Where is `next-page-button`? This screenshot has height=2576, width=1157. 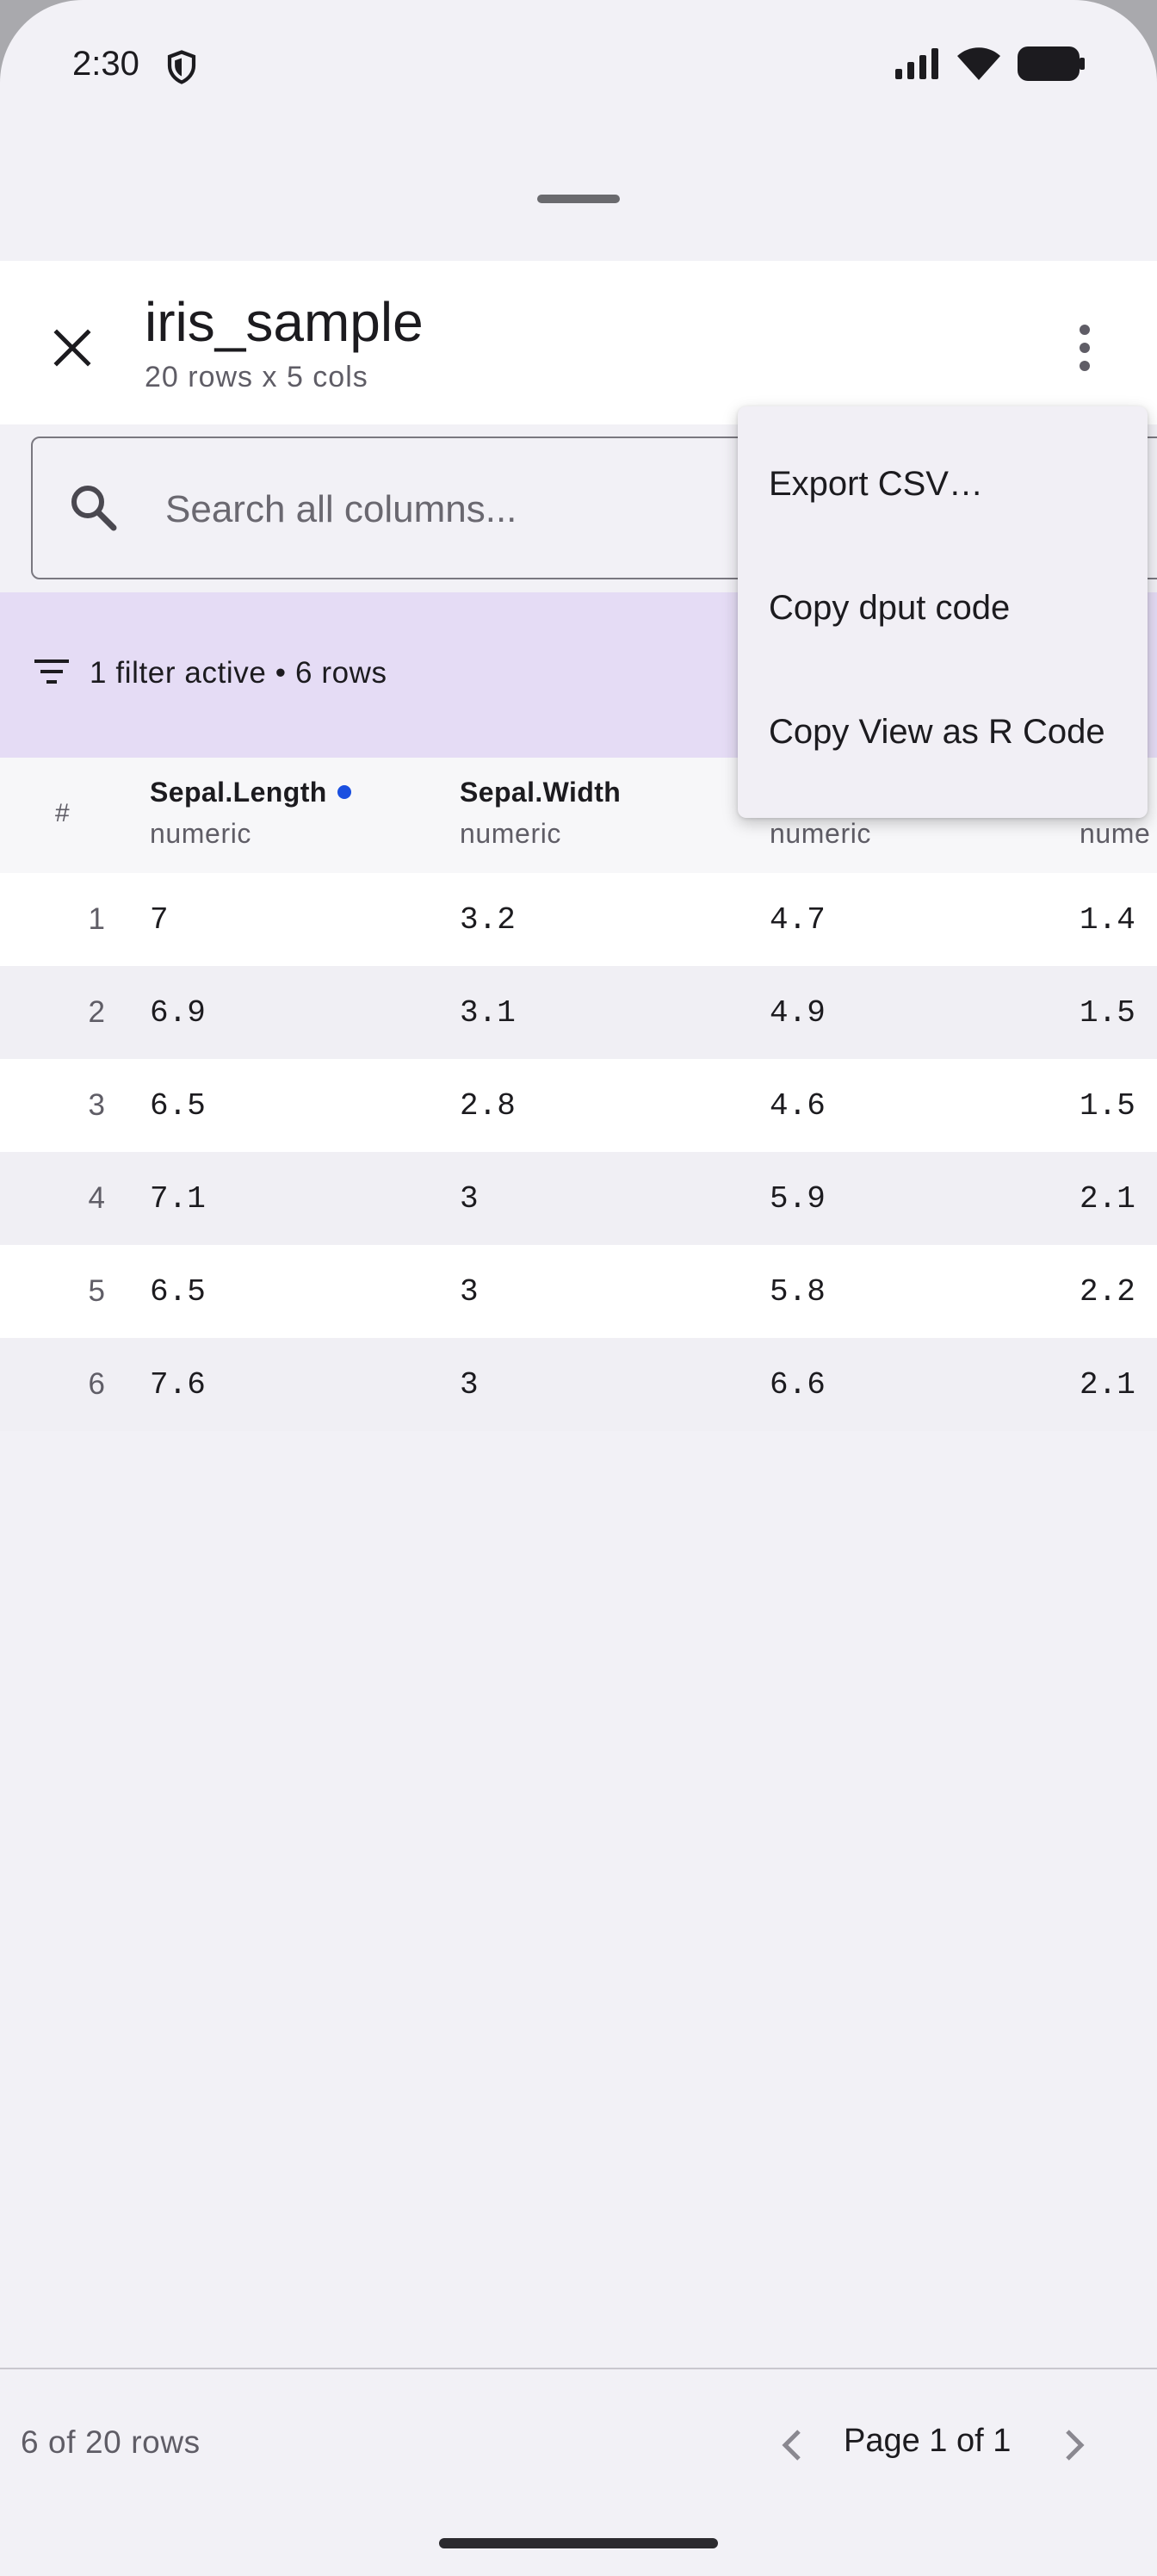 next-page-button is located at coordinates (1074, 2445).